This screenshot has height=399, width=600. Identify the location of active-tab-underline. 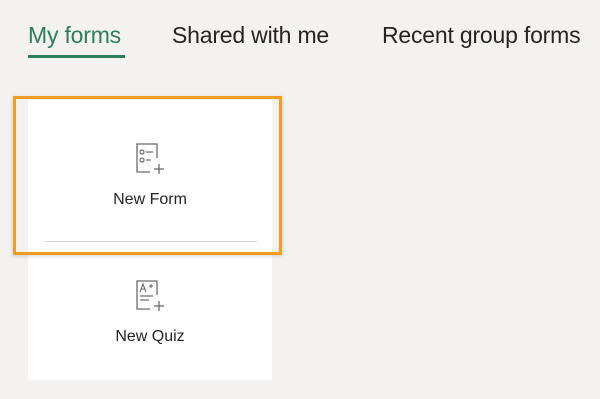
(76, 56).